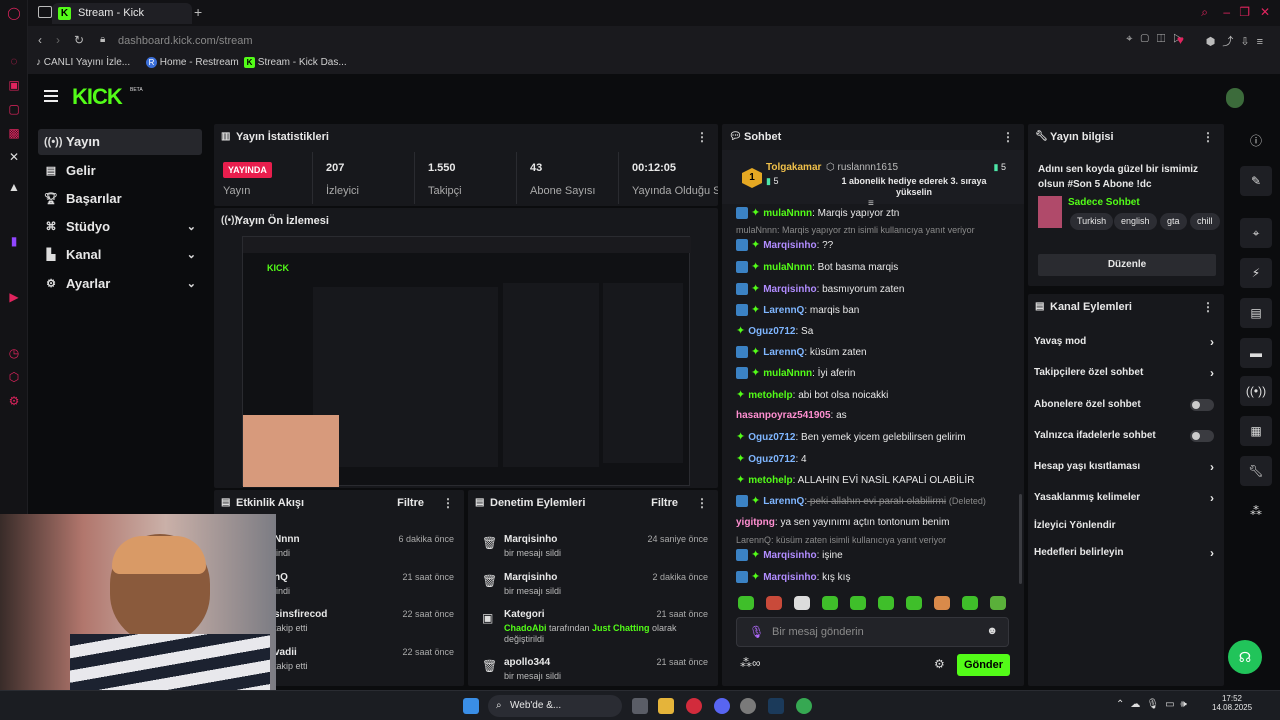  I want to click on bookmark-restream: R Home - Restream, so click(192, 62).